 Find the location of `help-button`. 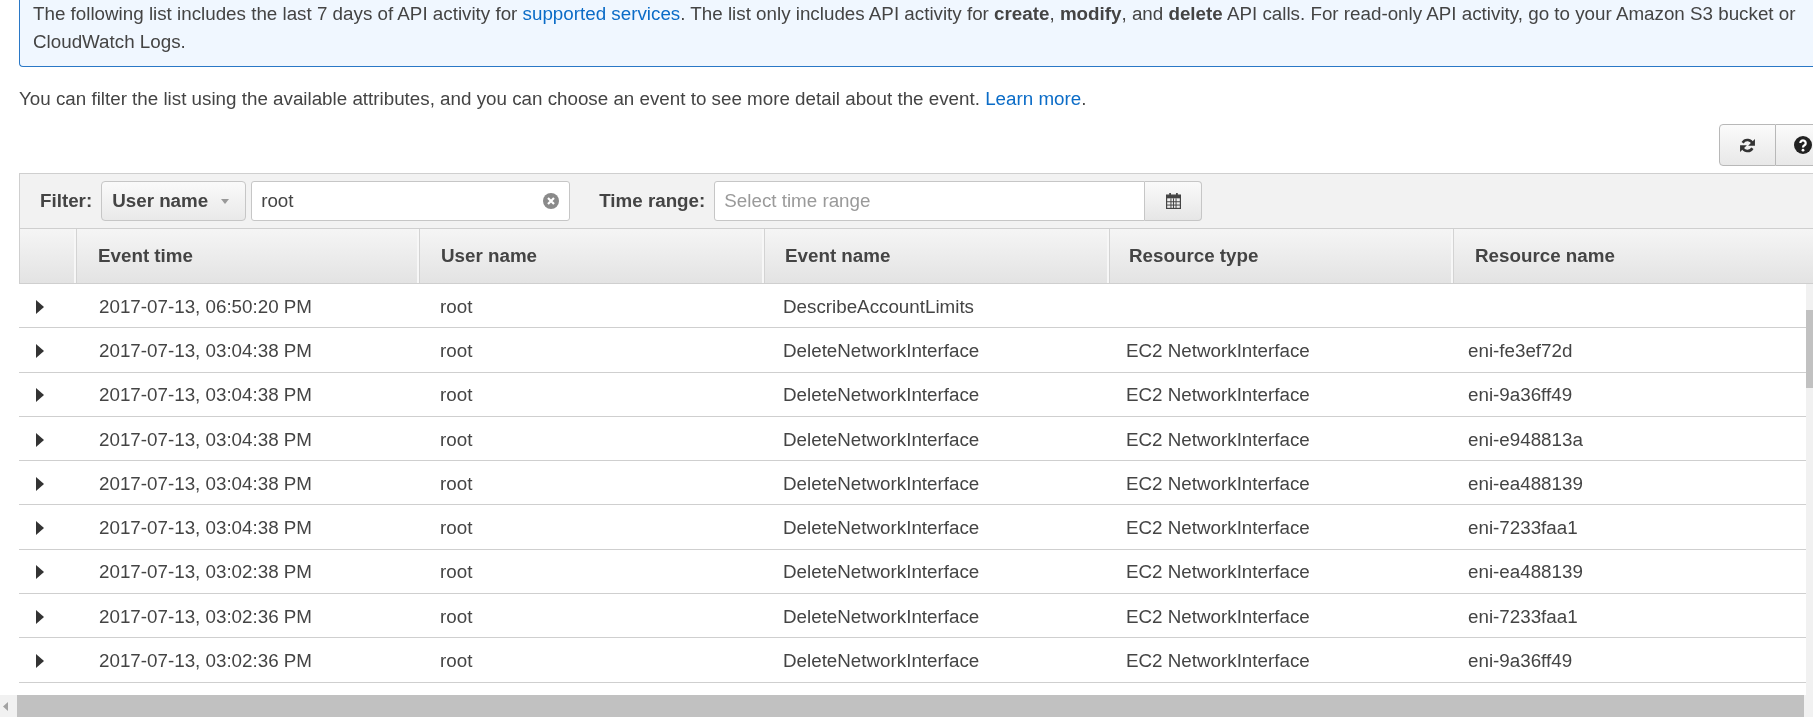

help-button is located at coordinates (1794, 145).